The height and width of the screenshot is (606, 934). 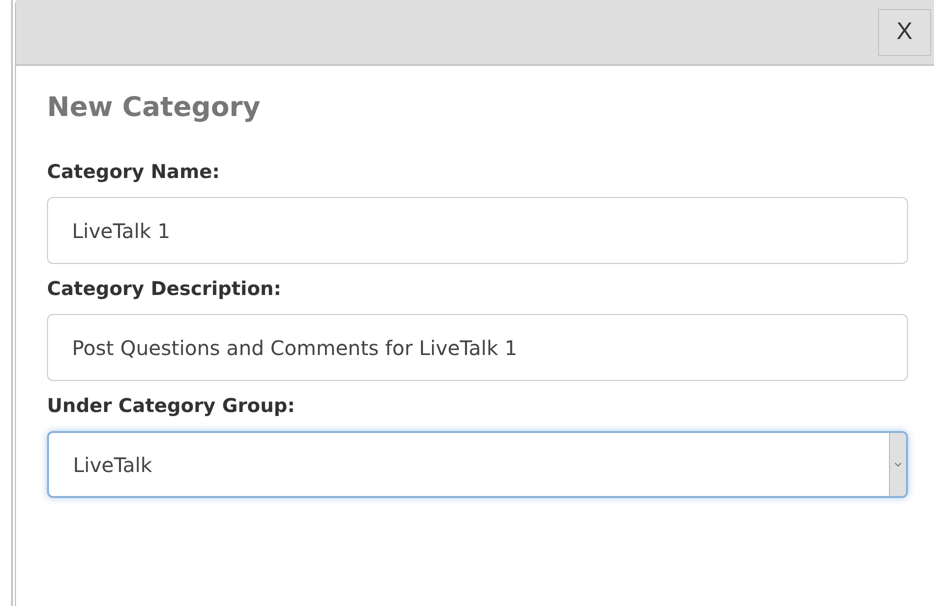 What do you see at coordinates (477, 347) in the screenshot?
I see `input-field: Post Questions and Comments for LiveTalk 1` at bounding box center [477, 347].